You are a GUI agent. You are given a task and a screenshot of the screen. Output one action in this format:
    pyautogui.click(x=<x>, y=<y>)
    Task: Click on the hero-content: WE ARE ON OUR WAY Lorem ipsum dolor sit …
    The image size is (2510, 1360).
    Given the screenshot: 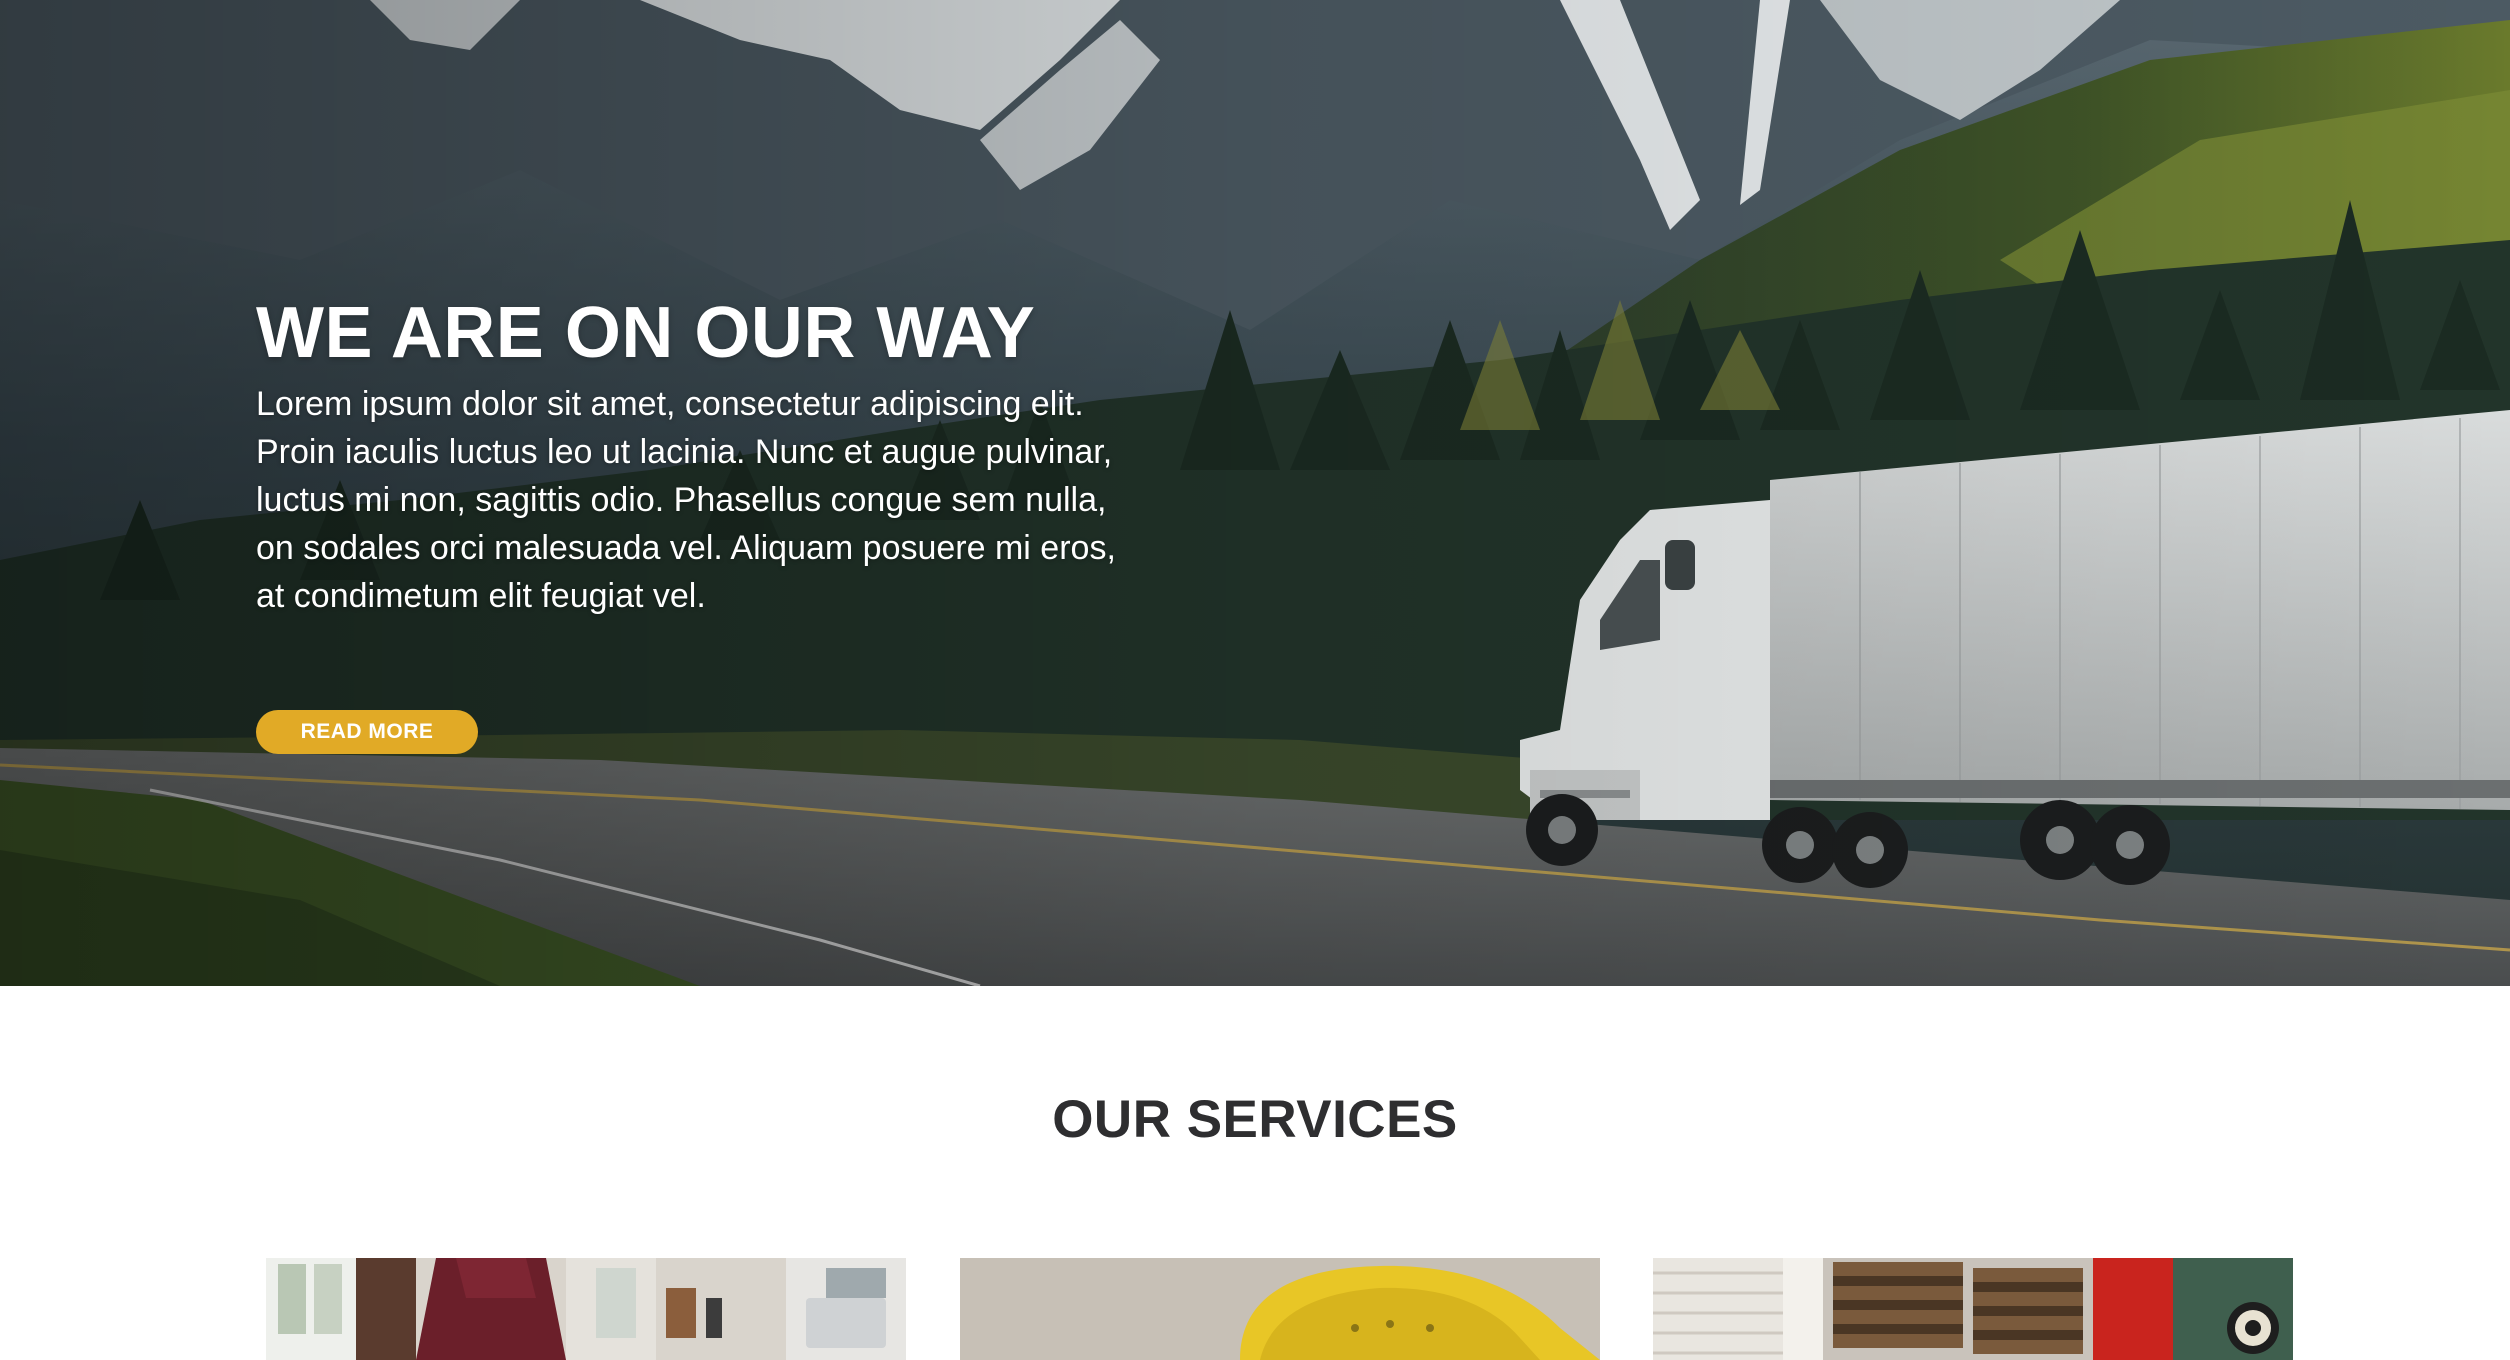 What is the action you would take?
    pyautogui.click(x=686, y=522)
    